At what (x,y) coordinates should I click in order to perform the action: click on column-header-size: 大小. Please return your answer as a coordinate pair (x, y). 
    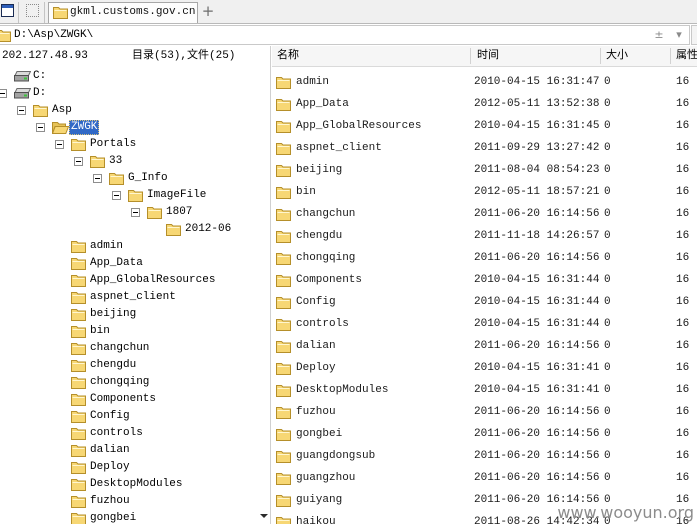
    Looking at the image, I should click on (617, 56).